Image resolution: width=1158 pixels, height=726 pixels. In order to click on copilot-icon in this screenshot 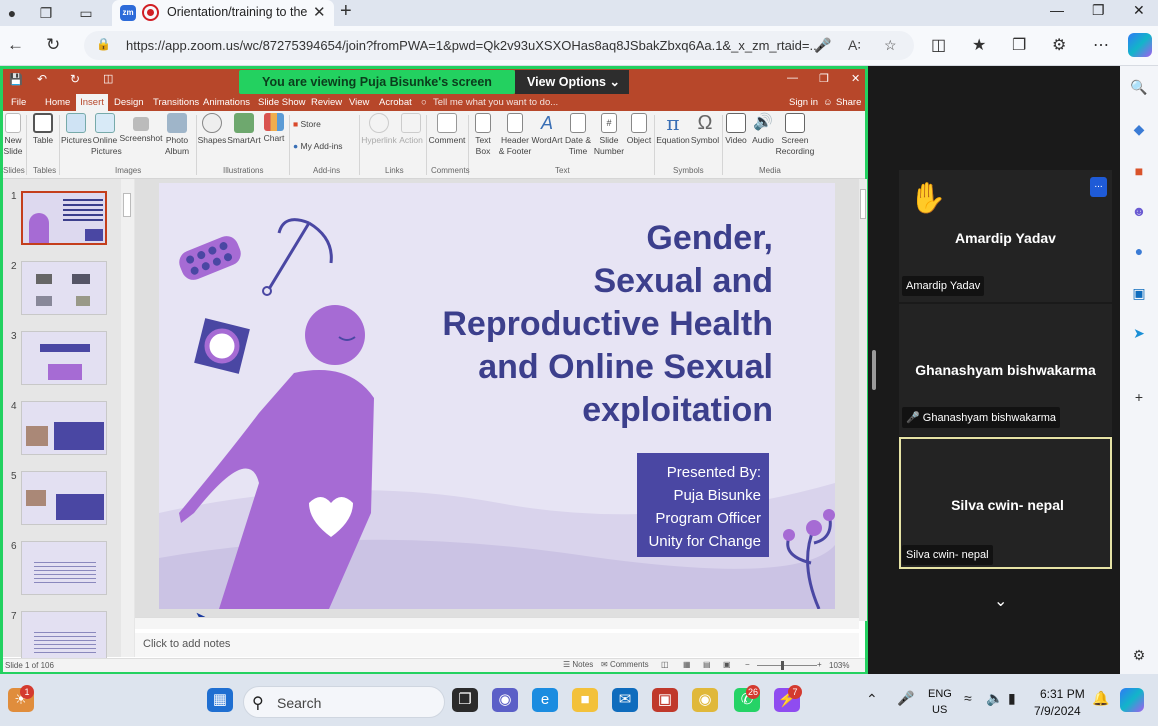, I will do `click(1140, 45)`.